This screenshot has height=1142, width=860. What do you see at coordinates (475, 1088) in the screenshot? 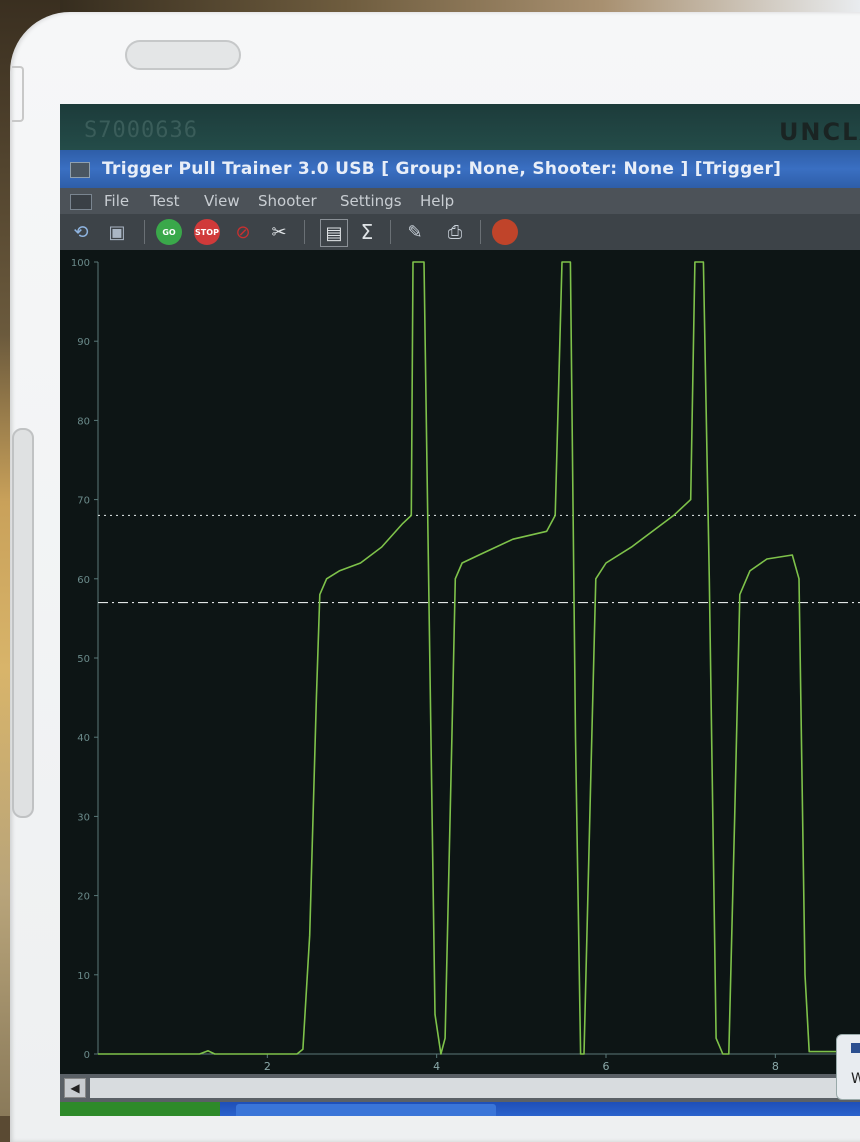
I see `scroll-track` at bounding box center [475, 1088].